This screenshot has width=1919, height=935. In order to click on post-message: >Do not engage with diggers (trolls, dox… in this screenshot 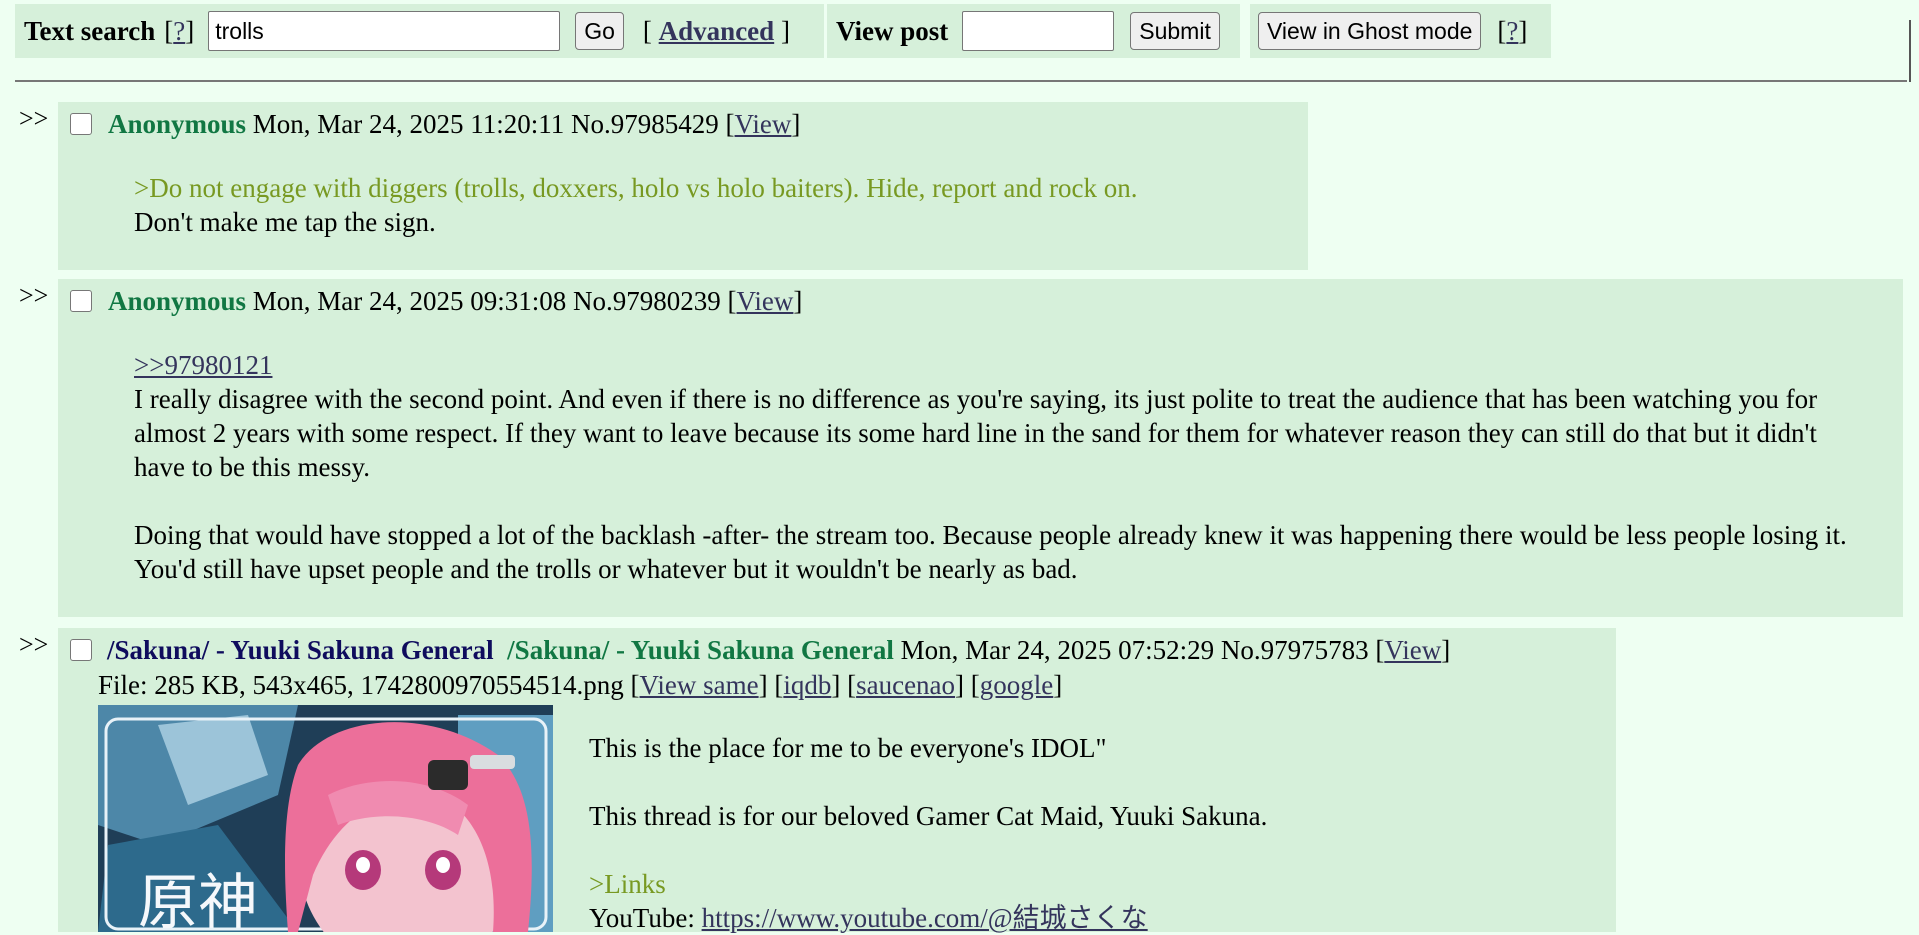, I will do `click(714, 205)`.